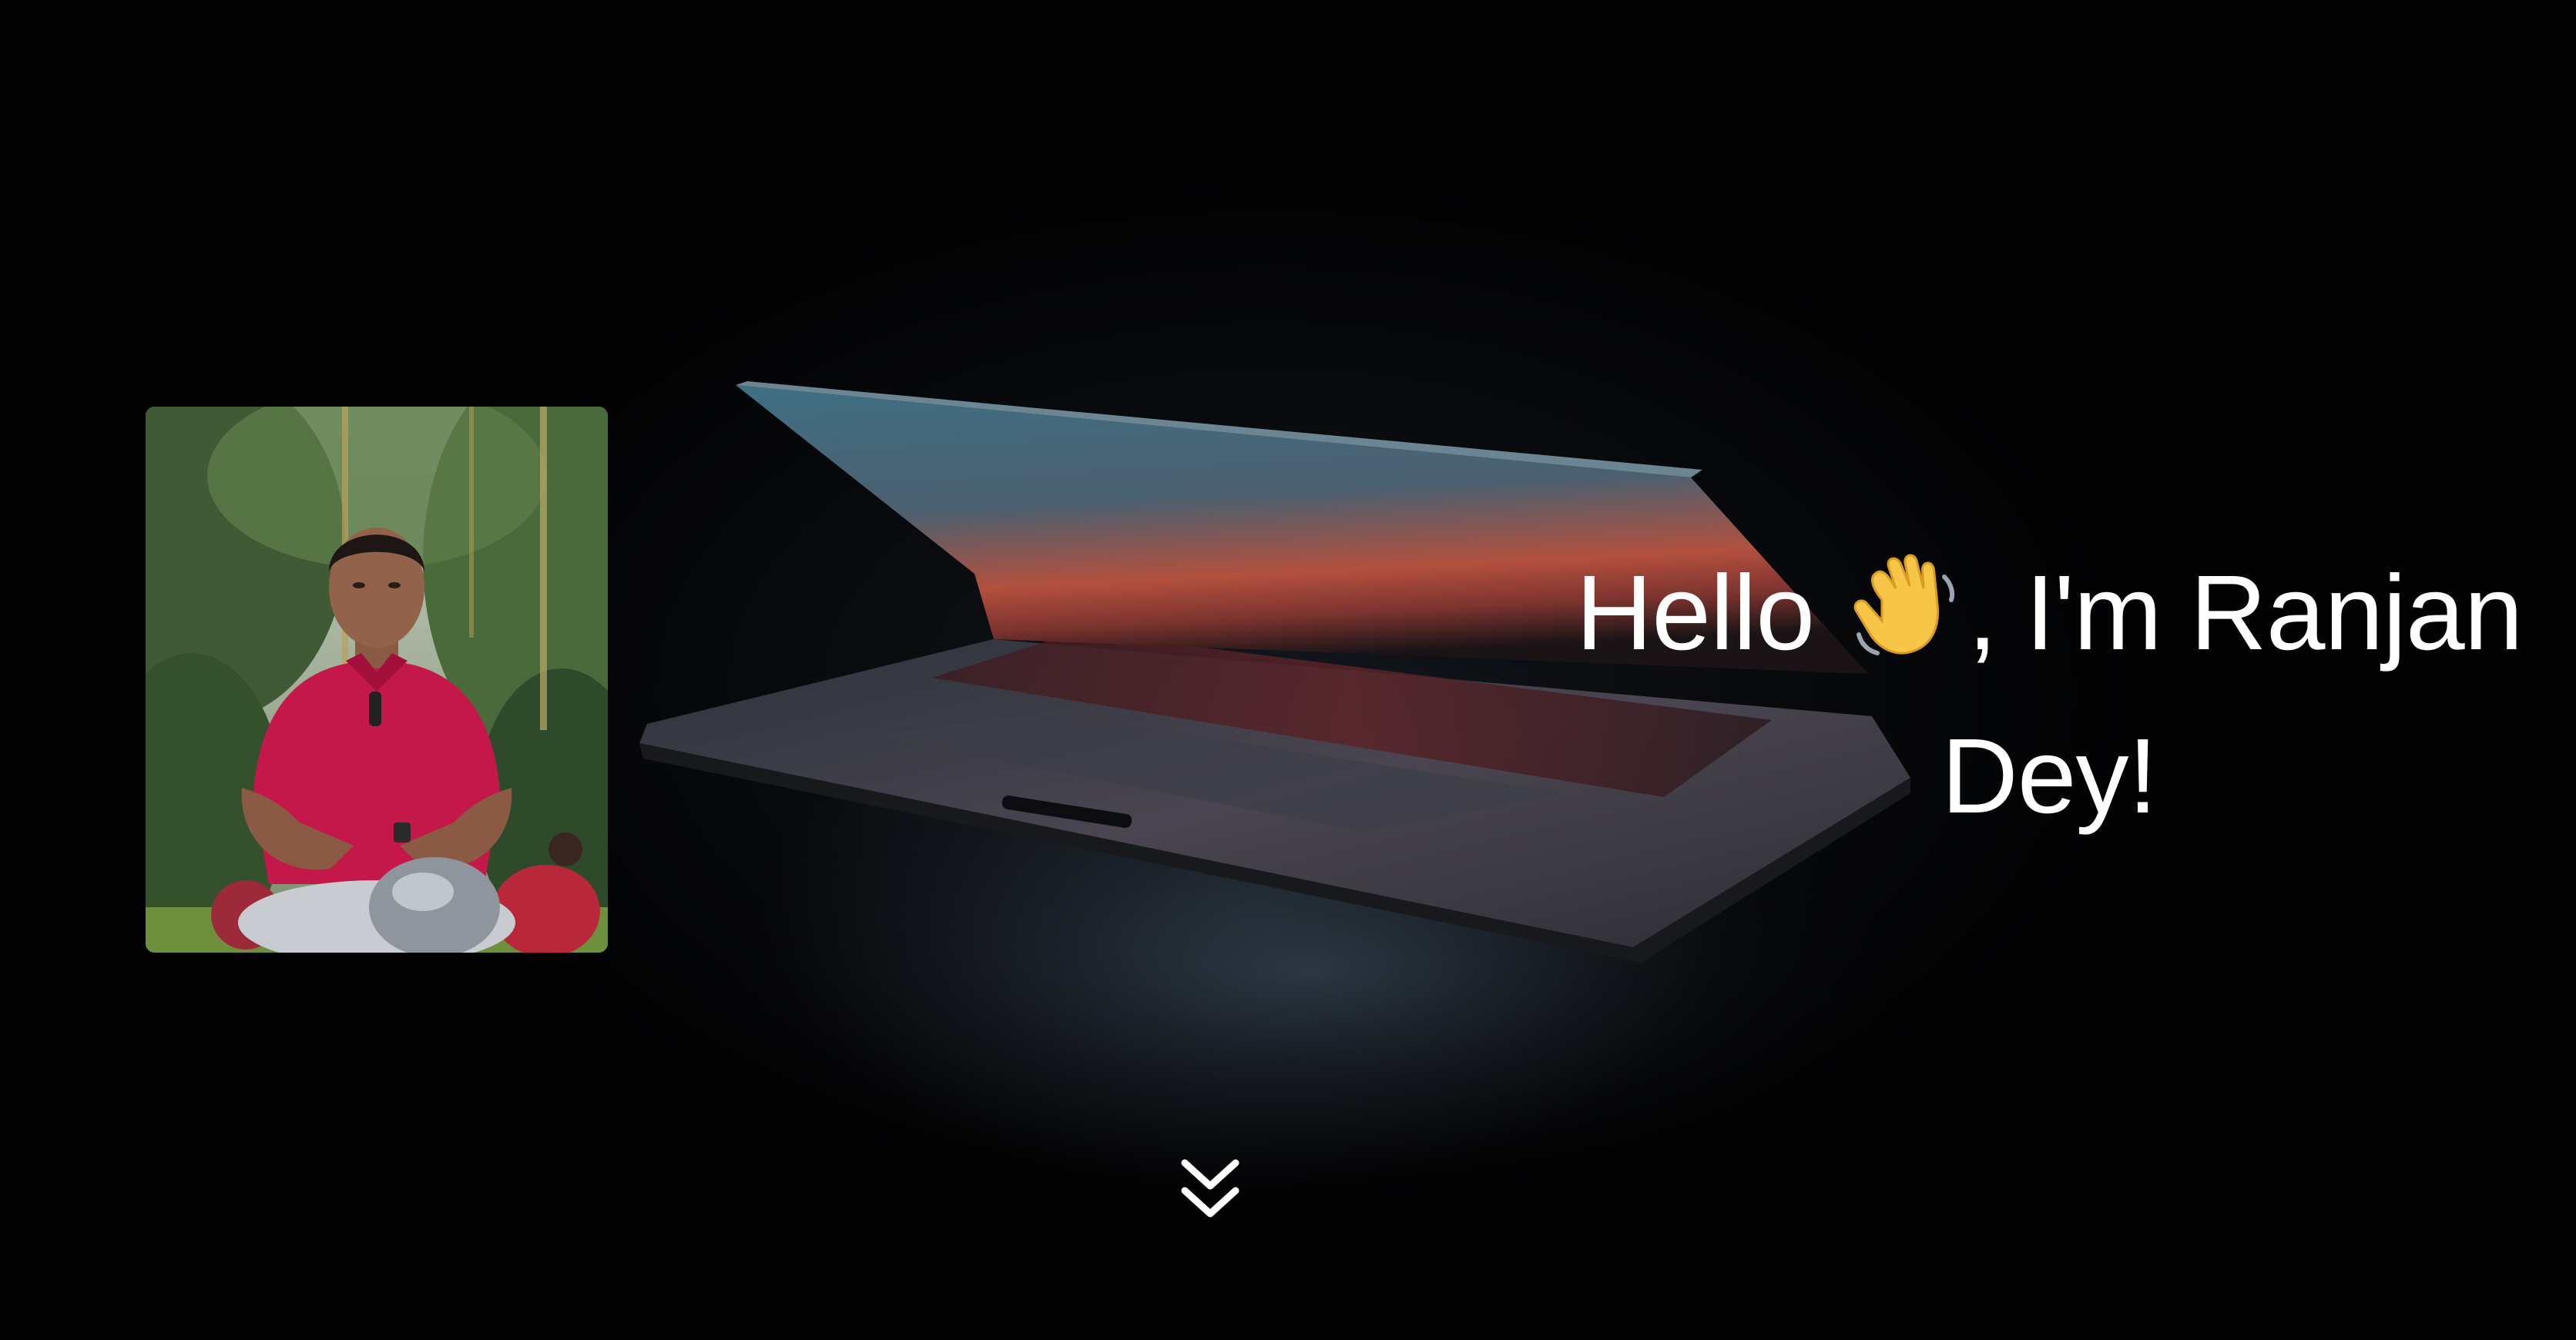 The image size is (2576, 1340). Describe the element at coordinates (1904, 604) in the screenshot. I see `waving-hand-icon` at that location.